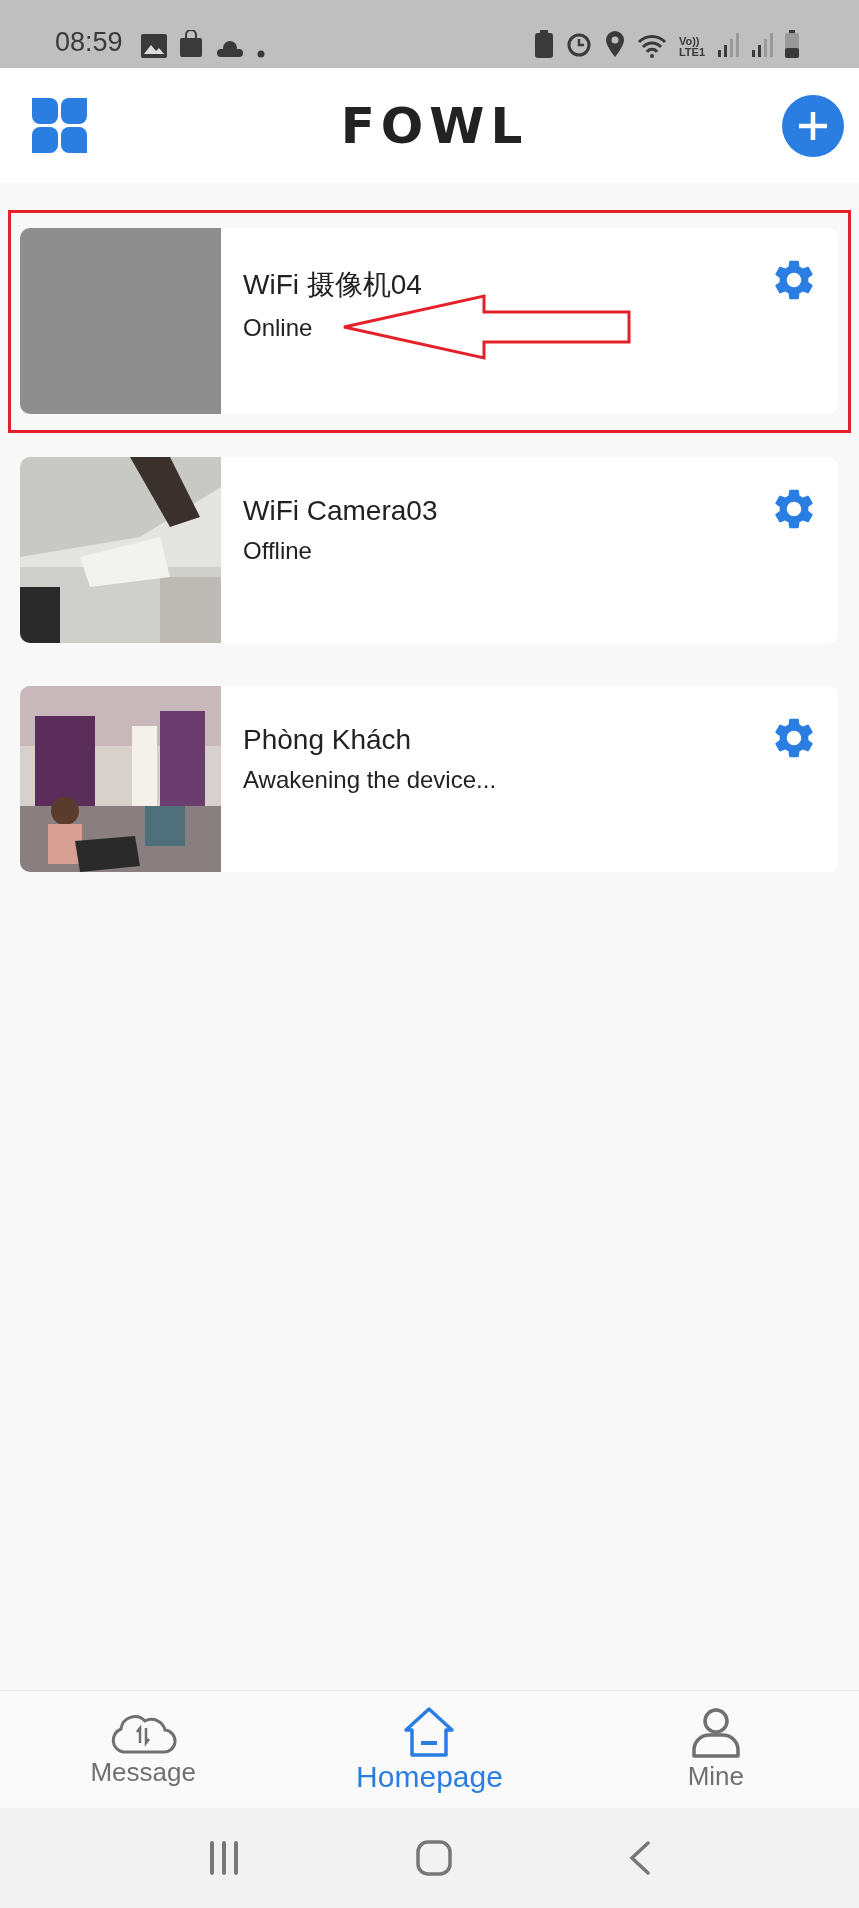 This screenshot has height=1908, width=859. What do you see at coordinates (278, 328) in the screenshot?
I see `device-status: Online` at bounding box center [278, 328].